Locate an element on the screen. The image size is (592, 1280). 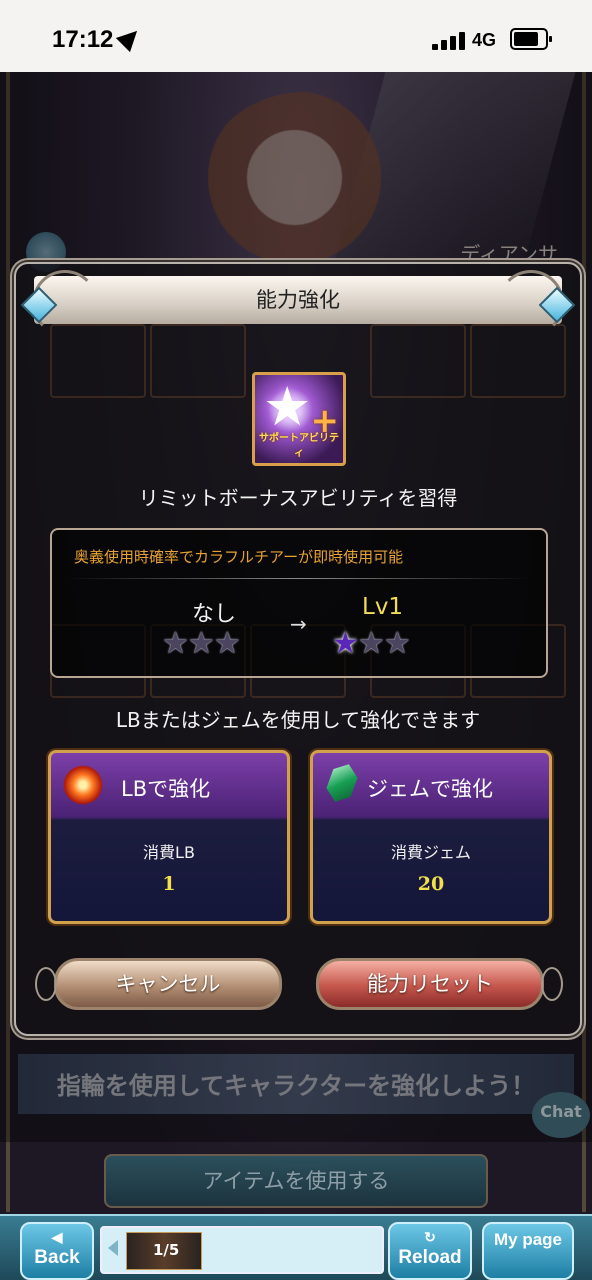
lb-cost-label: 消費LB is located at coordinates (169, 852).